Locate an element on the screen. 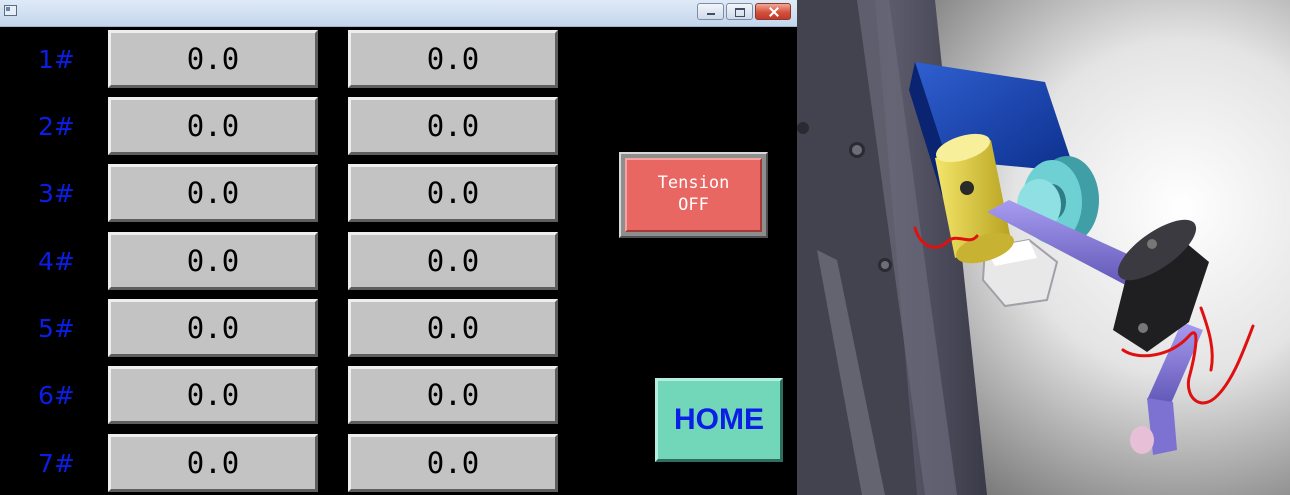  maximize-button is located at coordinates (739, 11).